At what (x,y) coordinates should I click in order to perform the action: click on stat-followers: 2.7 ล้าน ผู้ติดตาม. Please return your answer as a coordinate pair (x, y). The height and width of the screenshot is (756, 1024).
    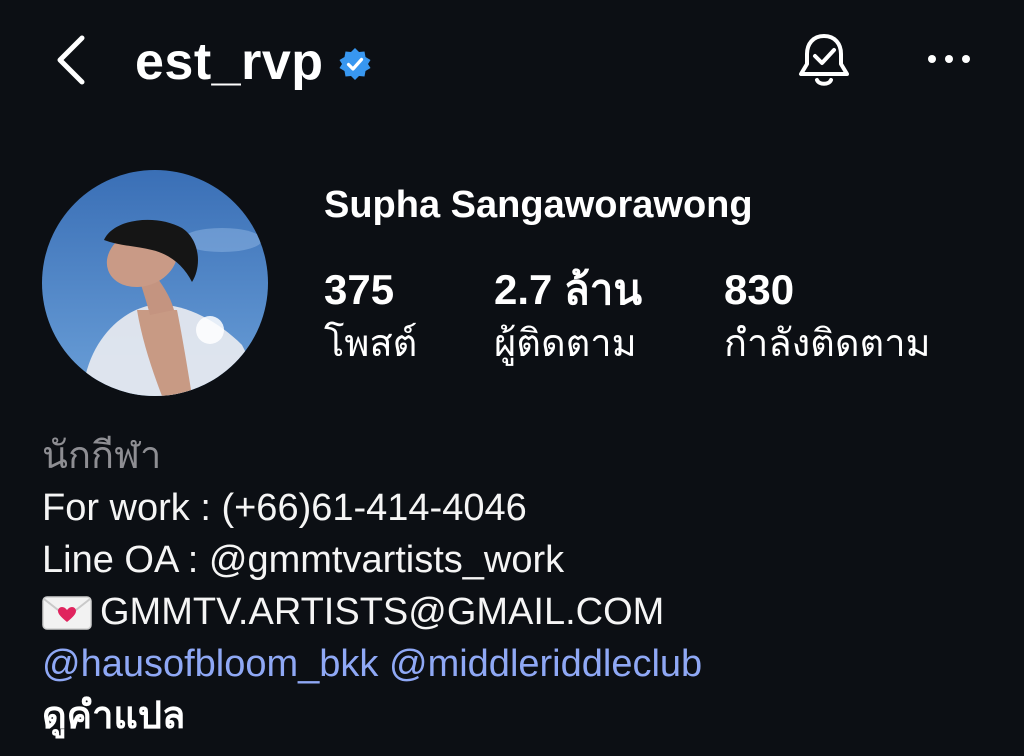
    Looking at the image, I should click on (568, 318).